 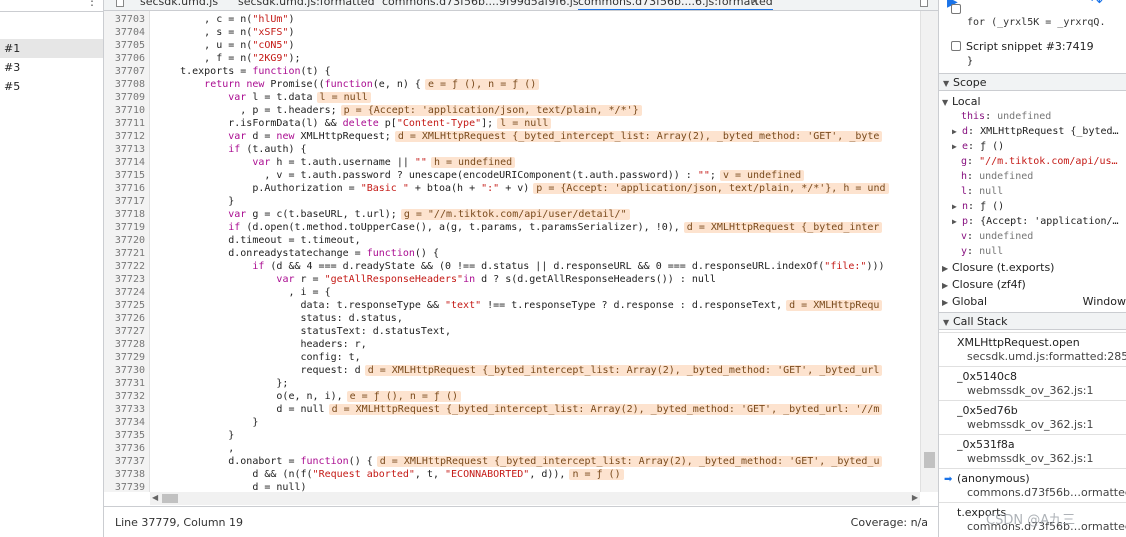 I want to click on global-scope: ▶ Global Window, so click(x=1034, y=301).